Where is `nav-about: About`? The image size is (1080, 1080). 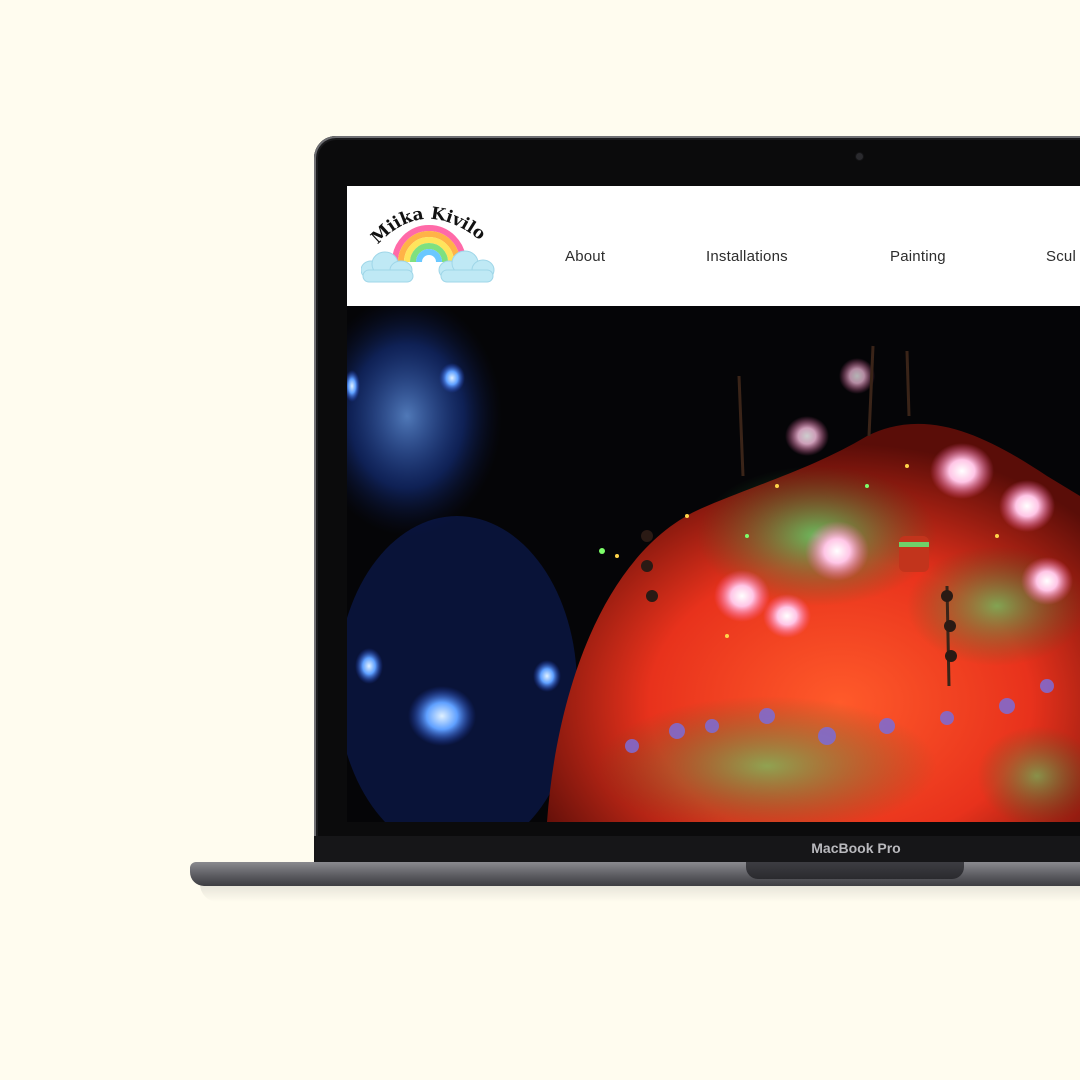 nav-about: About is located at coordinates (585, 256).